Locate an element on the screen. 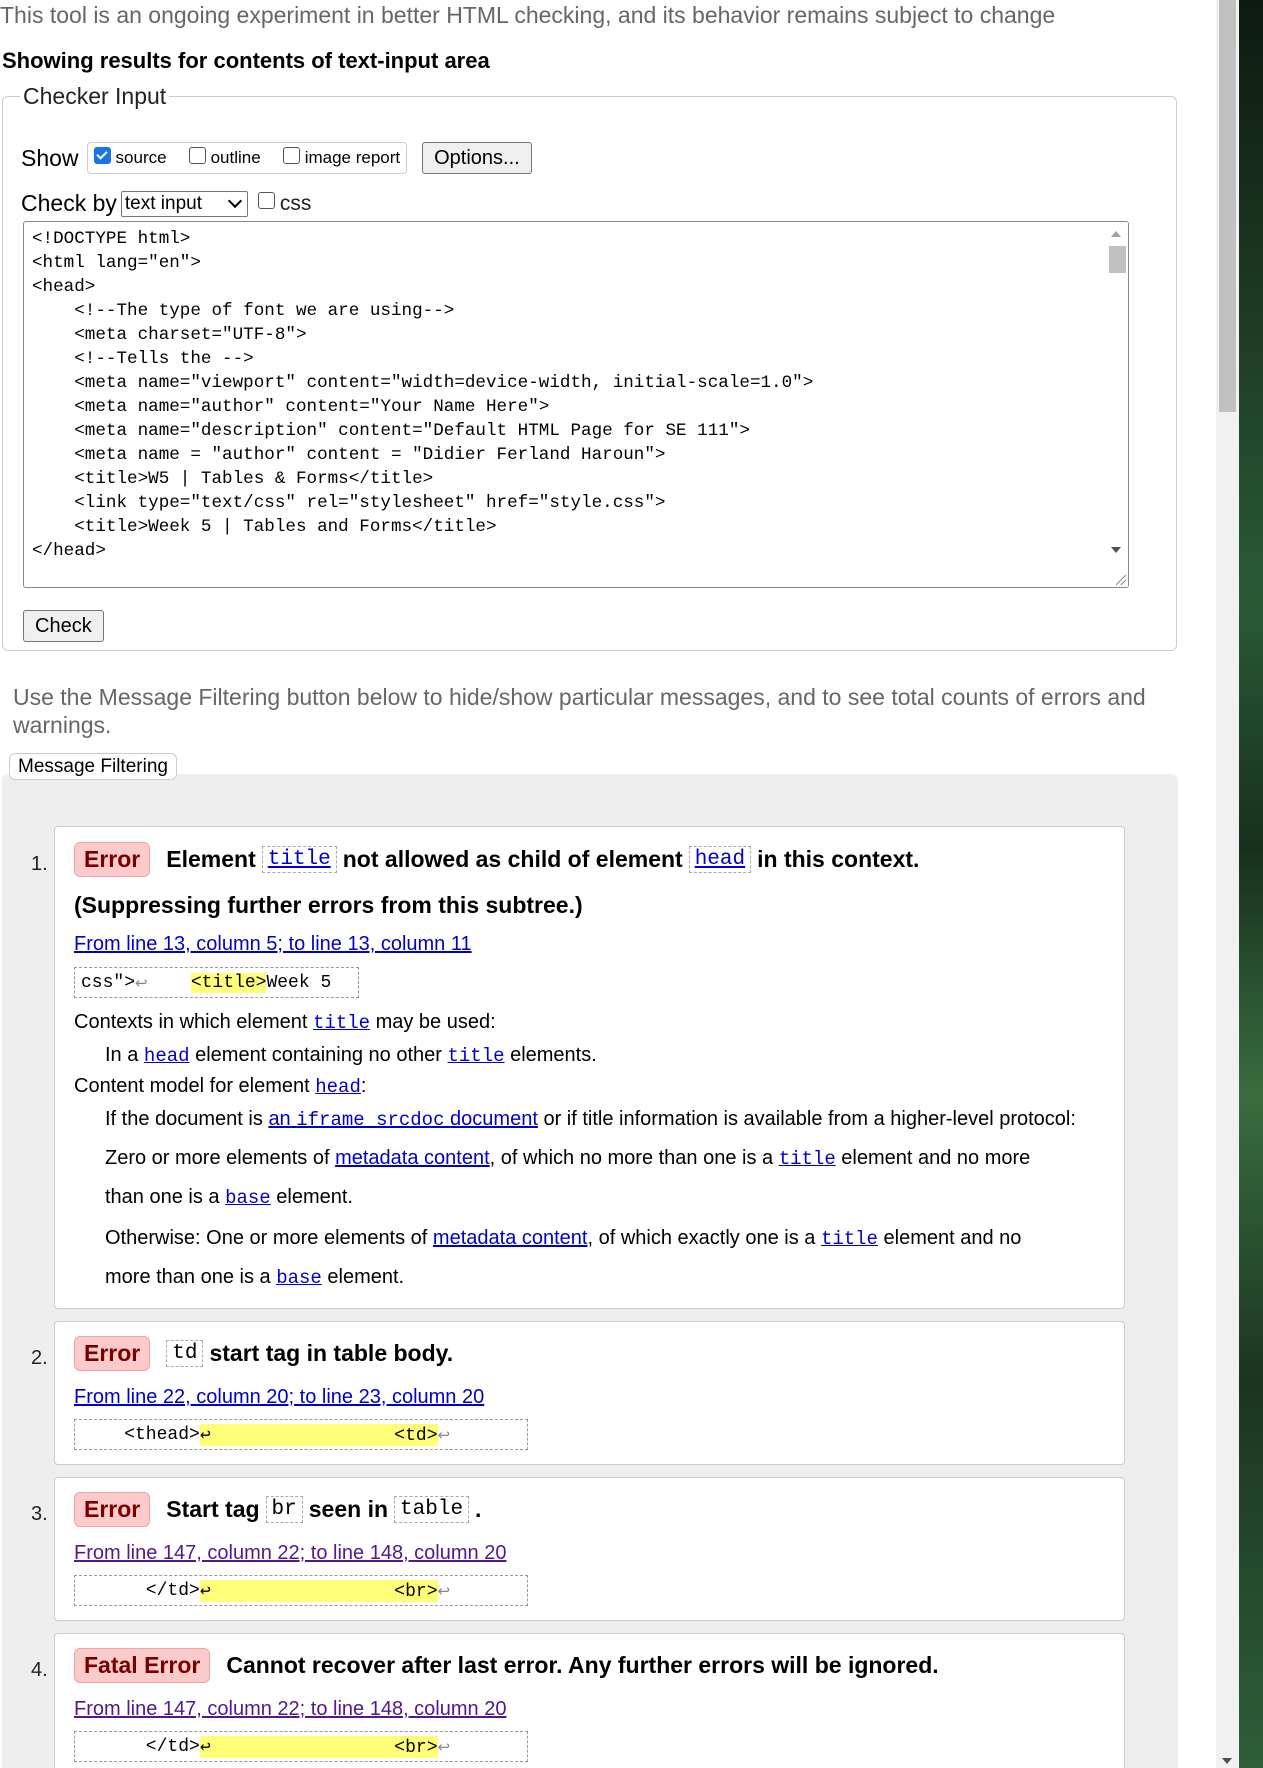 This screenshot has height=1768, width=1263. link-text: an is located at coordinates (279, 1119).